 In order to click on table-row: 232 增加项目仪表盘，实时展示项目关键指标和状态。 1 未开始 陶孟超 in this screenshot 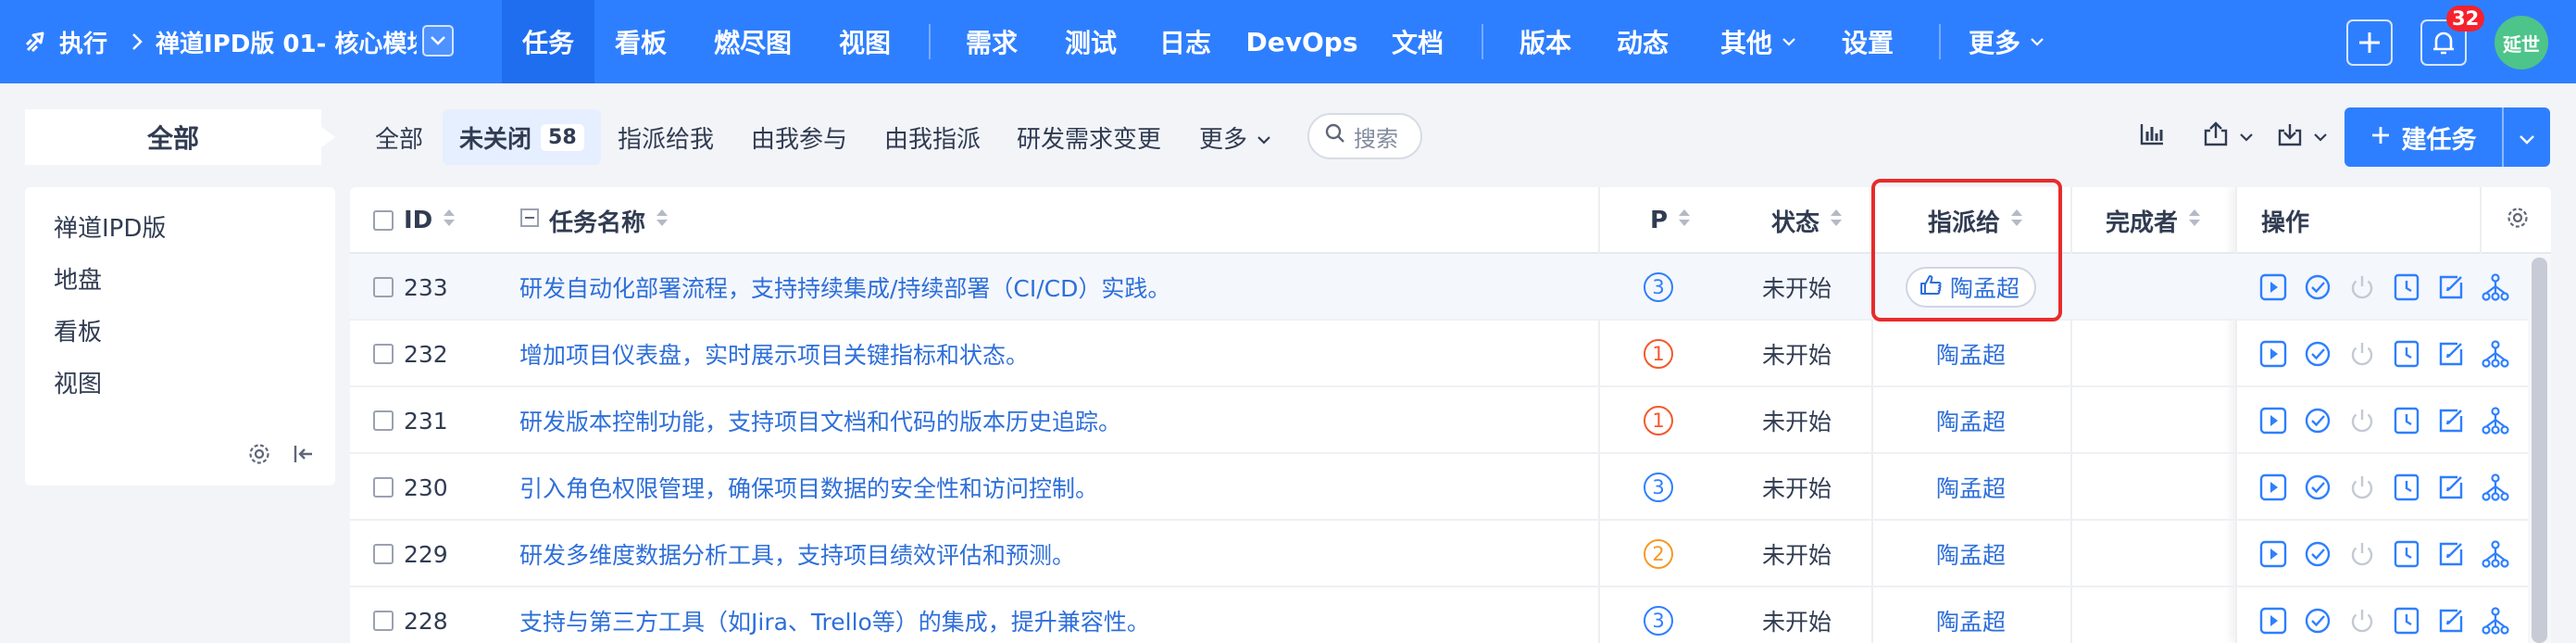, I will do `click(1451, 354)`.